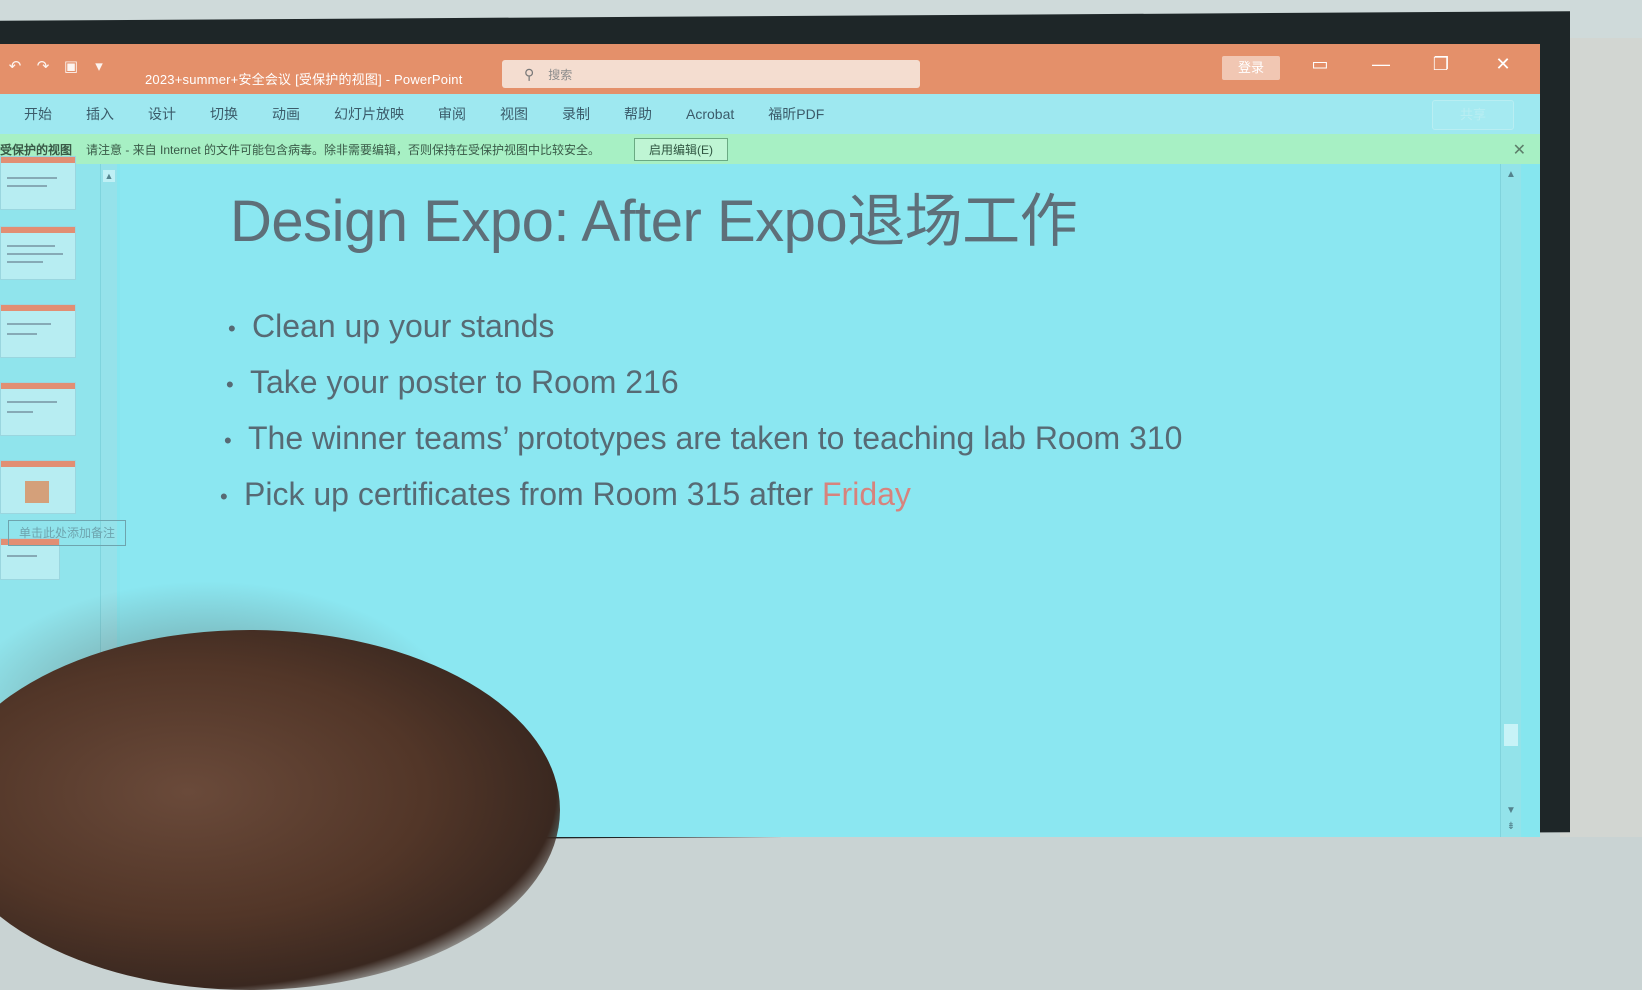 The width and height of the screenshot is (1642, 990). Describe the element at coordinates (514, 114) in the screenshot. I see `tab-view: 视图` at that location.